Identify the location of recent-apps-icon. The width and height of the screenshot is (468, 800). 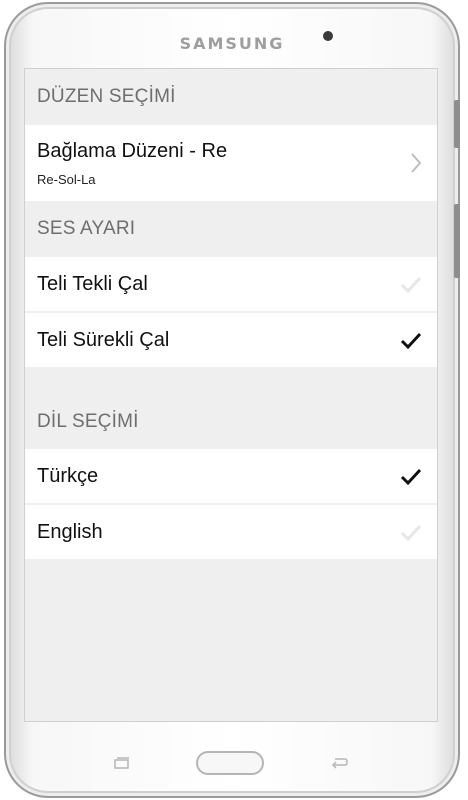
(122, 763).